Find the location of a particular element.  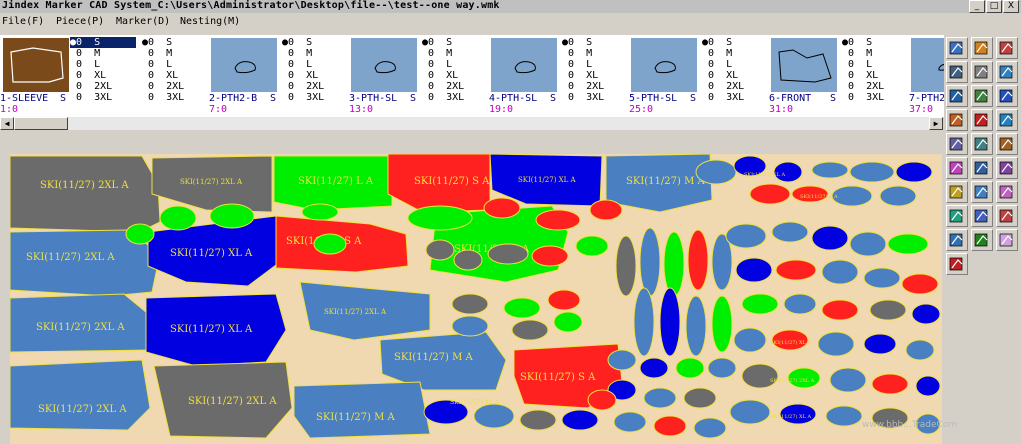

scissors-icon is located at coordinates (957, 264).